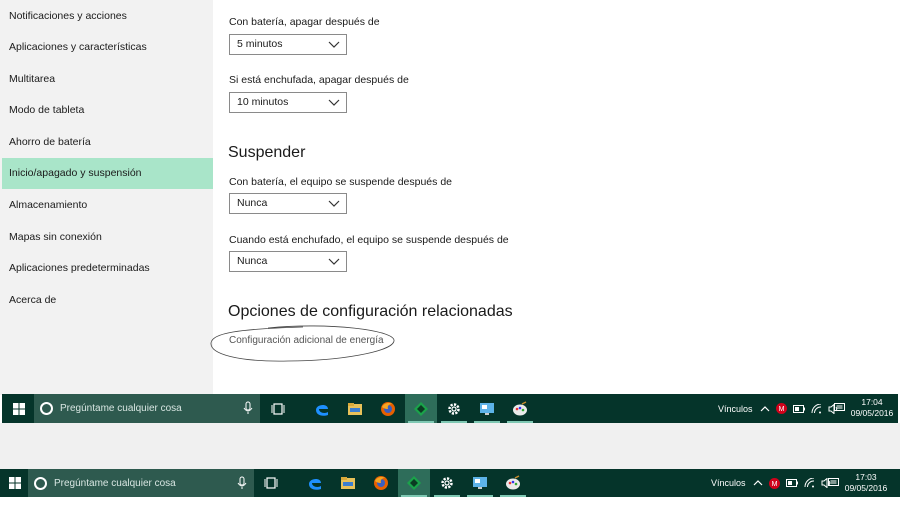 This screenshot has width=900, height=506. What do you see at coordinates (260, 44) in the screenshot?
I see `screen-battery-value: 5 minutos` at bounding box center [260, 44].